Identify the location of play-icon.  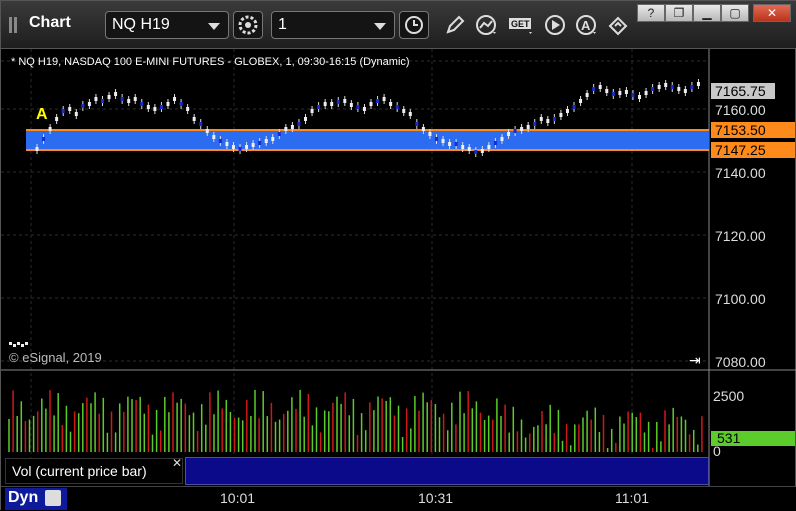
(555, 25).